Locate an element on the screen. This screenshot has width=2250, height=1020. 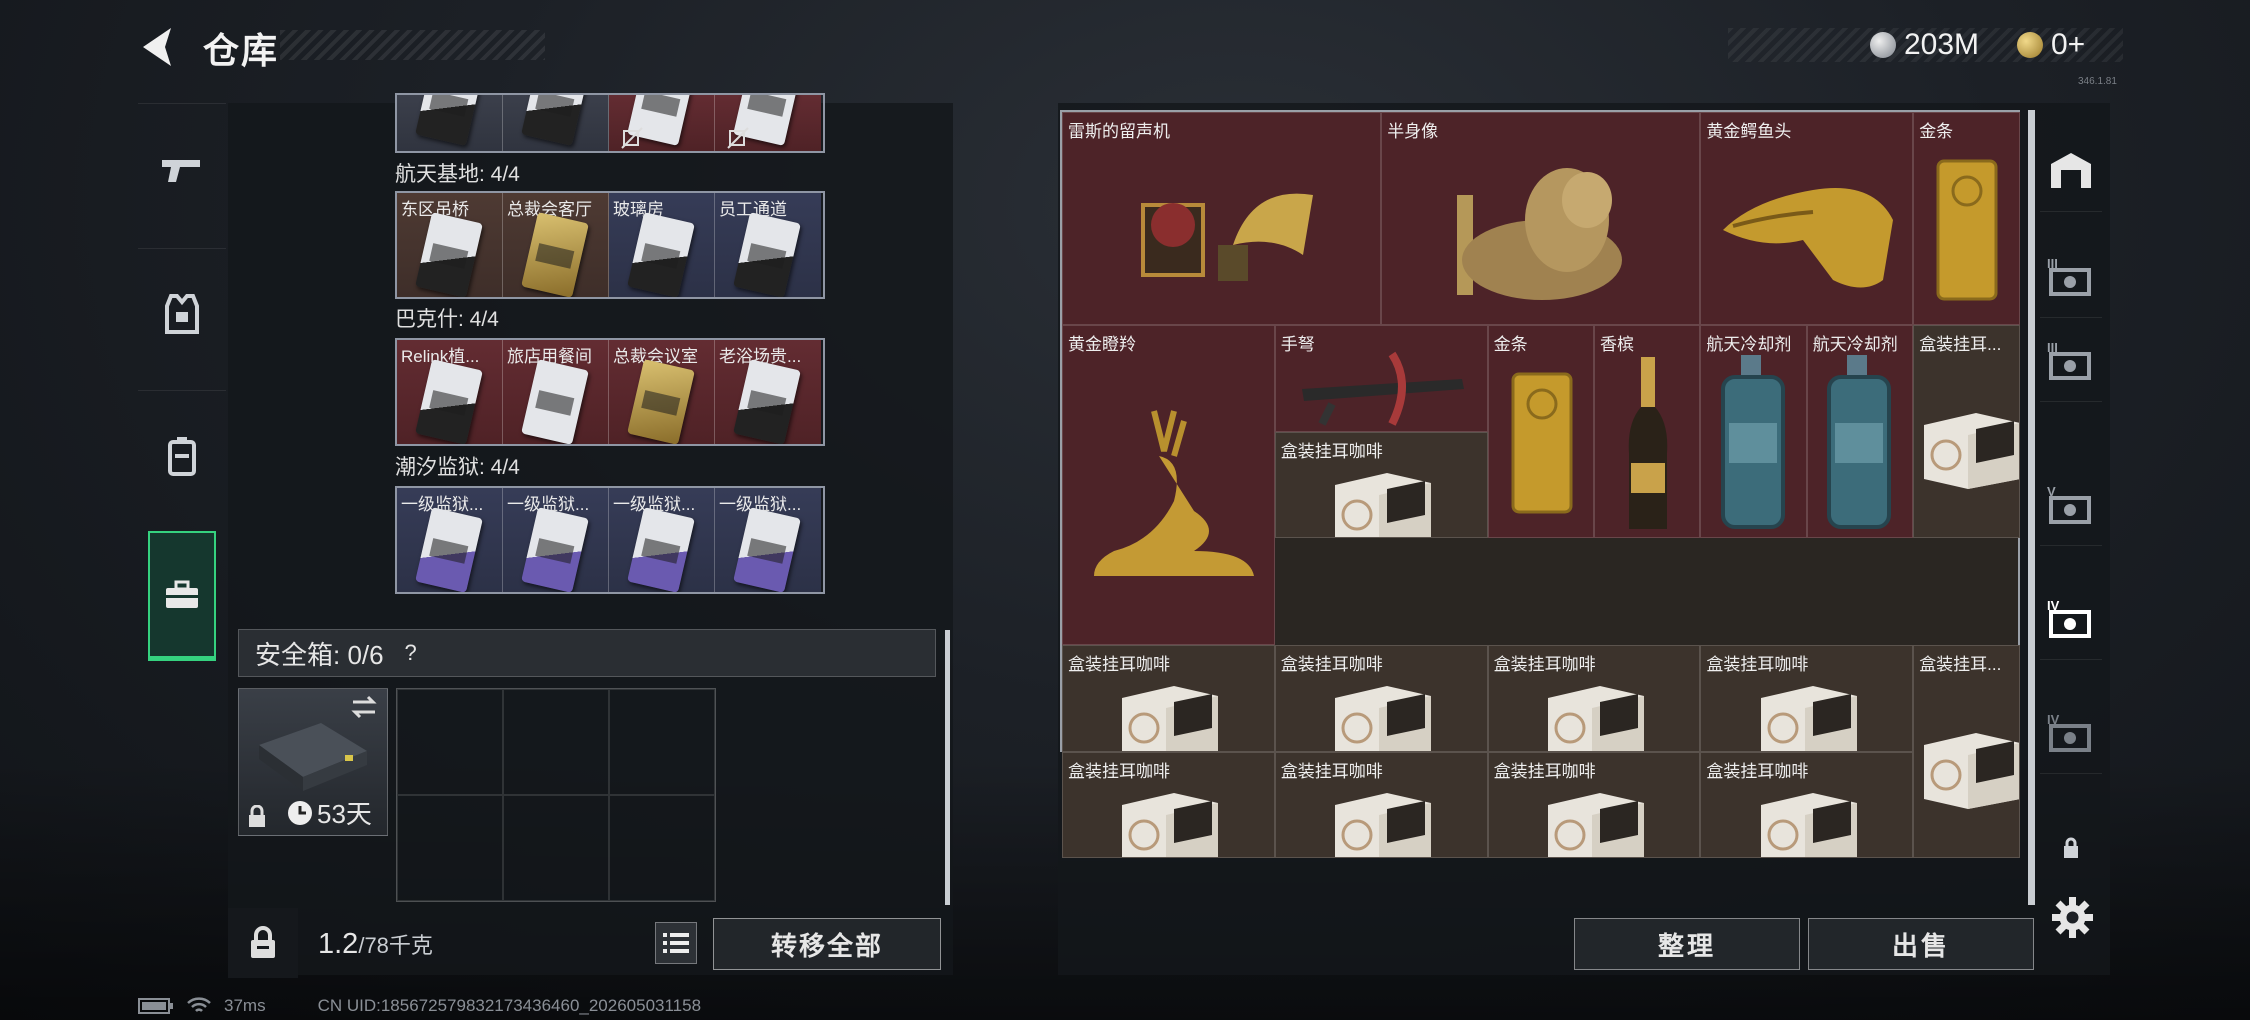
key-row-1: 东区吊桥 总裁会客厅 玻璃房 员工通道 is located at coordinates (610, 245).